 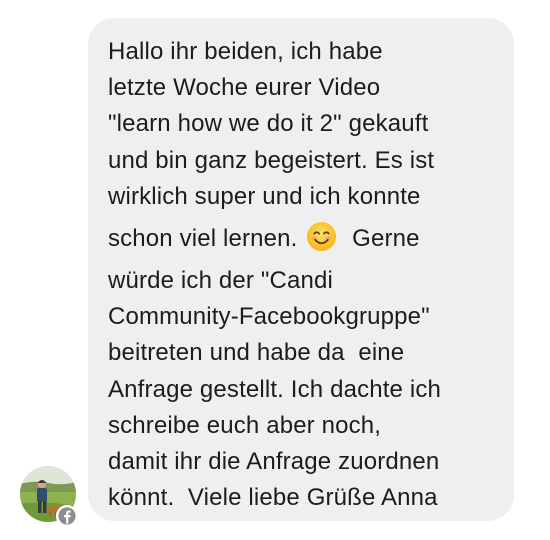 What do you see at coordinates (274, 462) in the screenshot?
I see `message-line: damit ihr die Anfrage zuordnen` at bounding box center [274, 462].